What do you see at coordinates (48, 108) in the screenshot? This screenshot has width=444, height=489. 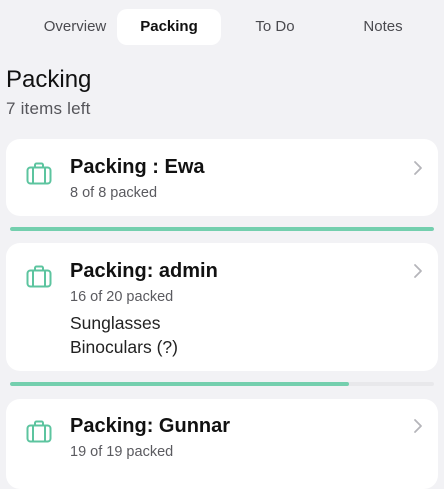 I see `items-left-count: 7 items left` at bounding box center [48, 108].